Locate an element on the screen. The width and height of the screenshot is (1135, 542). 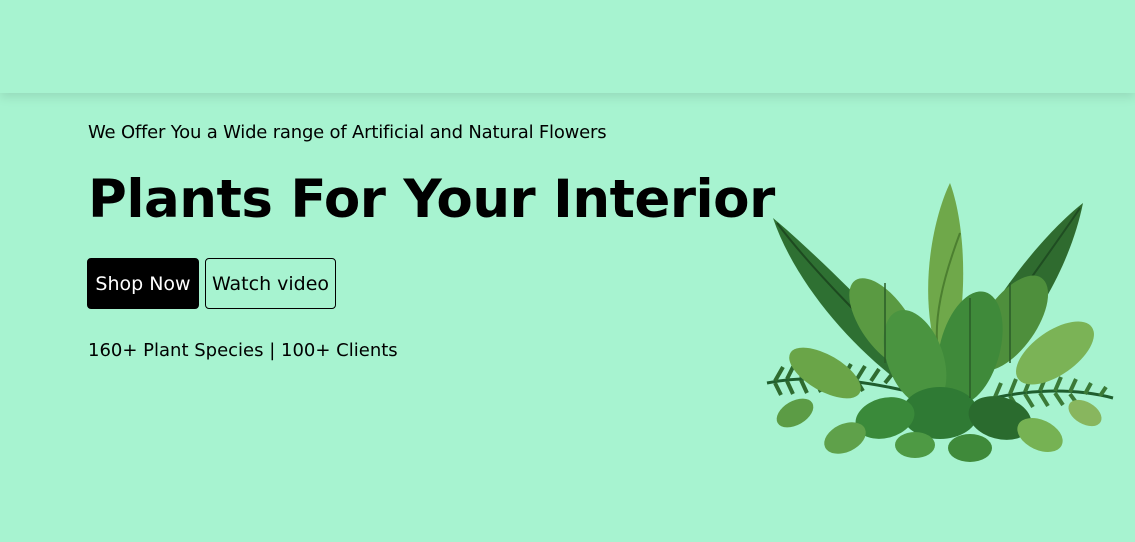
hero-actions: Shop Now Watch video is located at coordinates (211, 283).